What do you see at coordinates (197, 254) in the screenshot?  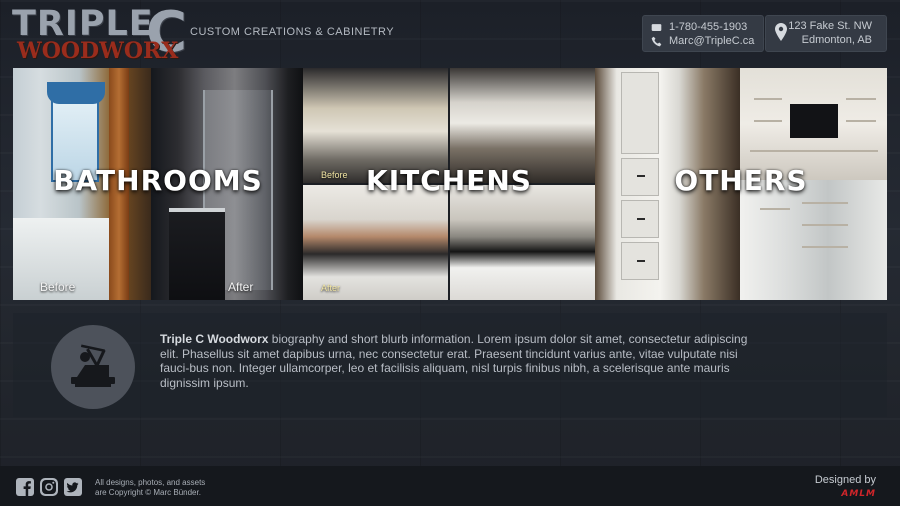 I see `vanity-shape` at bounding box center [197, 254].